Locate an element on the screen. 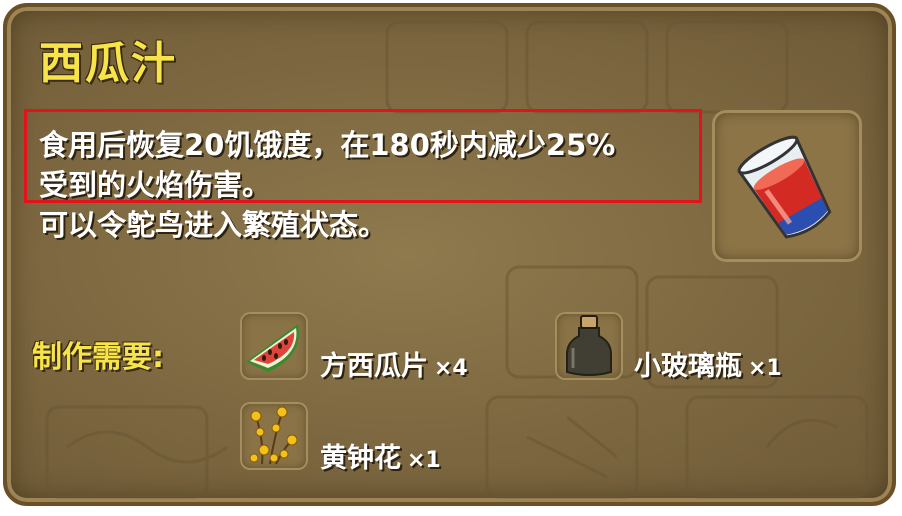 Image resolution: width=902 pixels, height=516 pixels. ingredient-name: 黄钟花 is located at coordinates (360, 458).